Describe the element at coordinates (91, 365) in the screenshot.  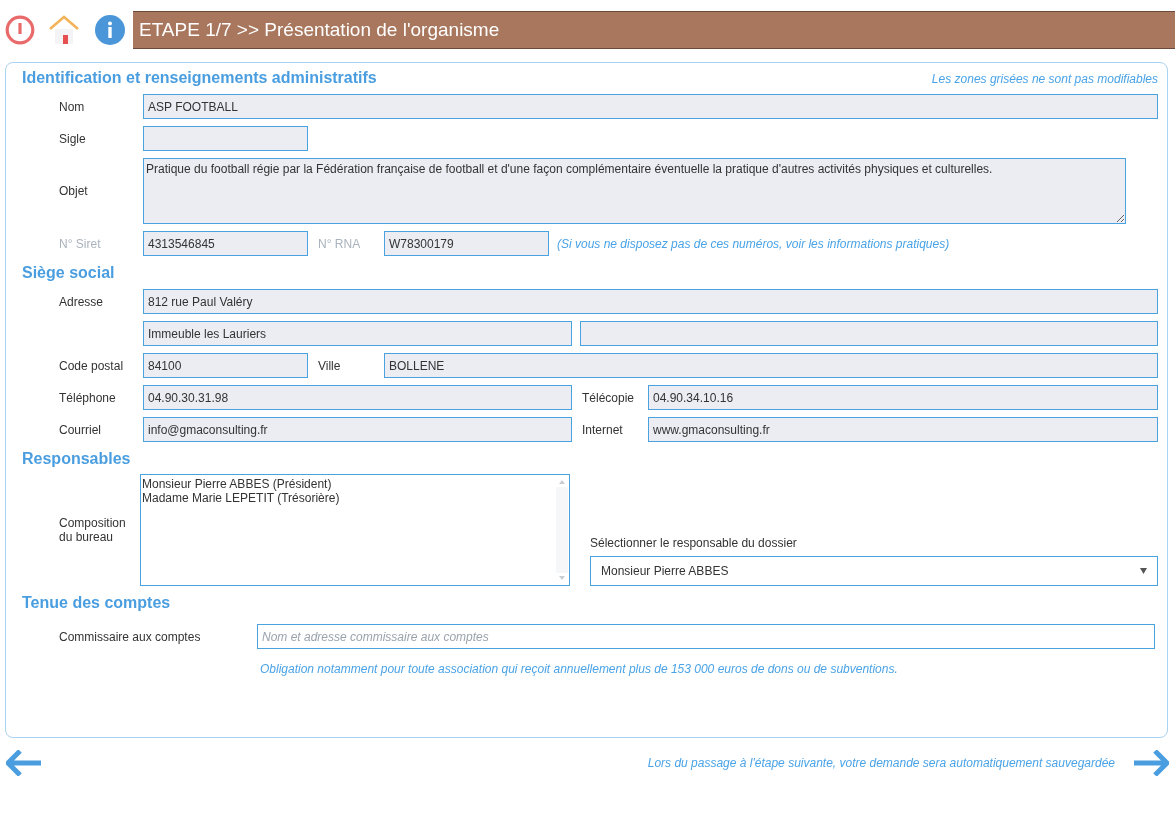
I see `field-label: Code postal` at that location.